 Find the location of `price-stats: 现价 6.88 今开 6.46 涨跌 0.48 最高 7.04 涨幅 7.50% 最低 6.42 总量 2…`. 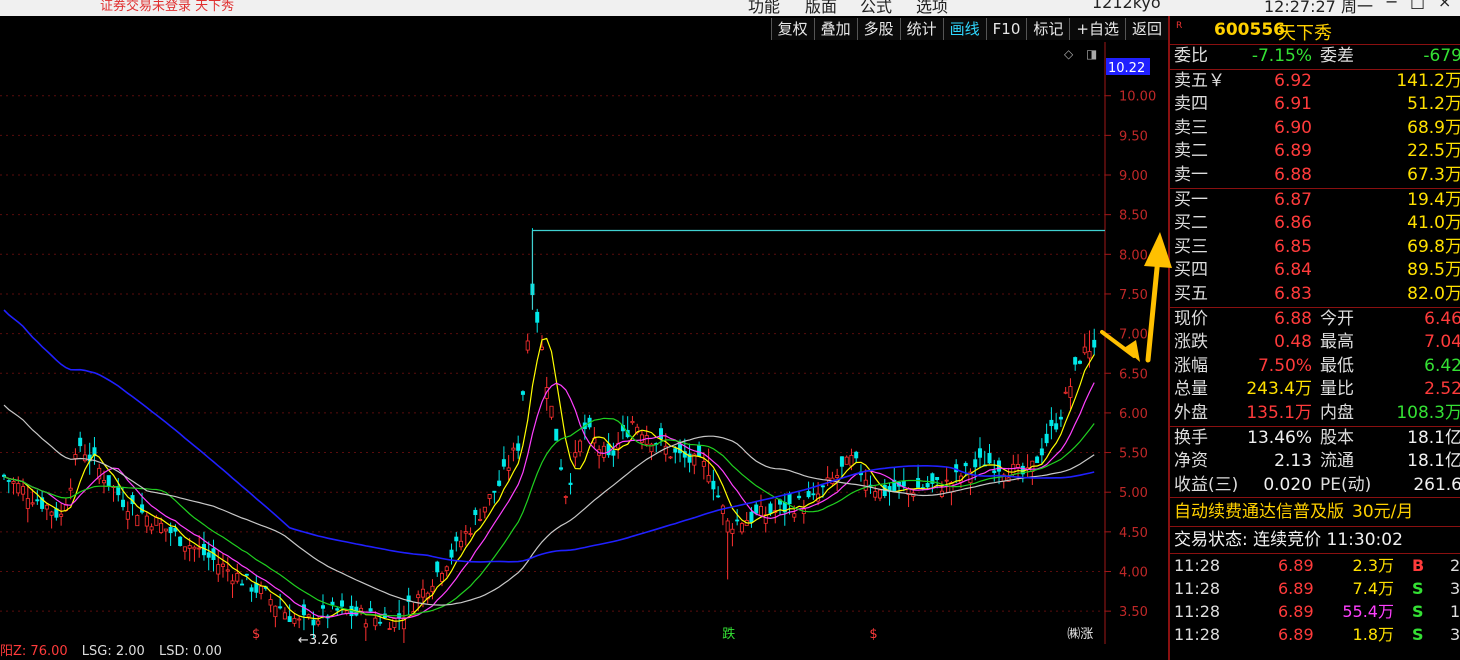

price-stats: 现价 6.88 今开 6.46 涨跌 0.48 最高 7.04 涨幅 7.50% 最低 6.42 总量 2… is located at coordinates (1315, 366).